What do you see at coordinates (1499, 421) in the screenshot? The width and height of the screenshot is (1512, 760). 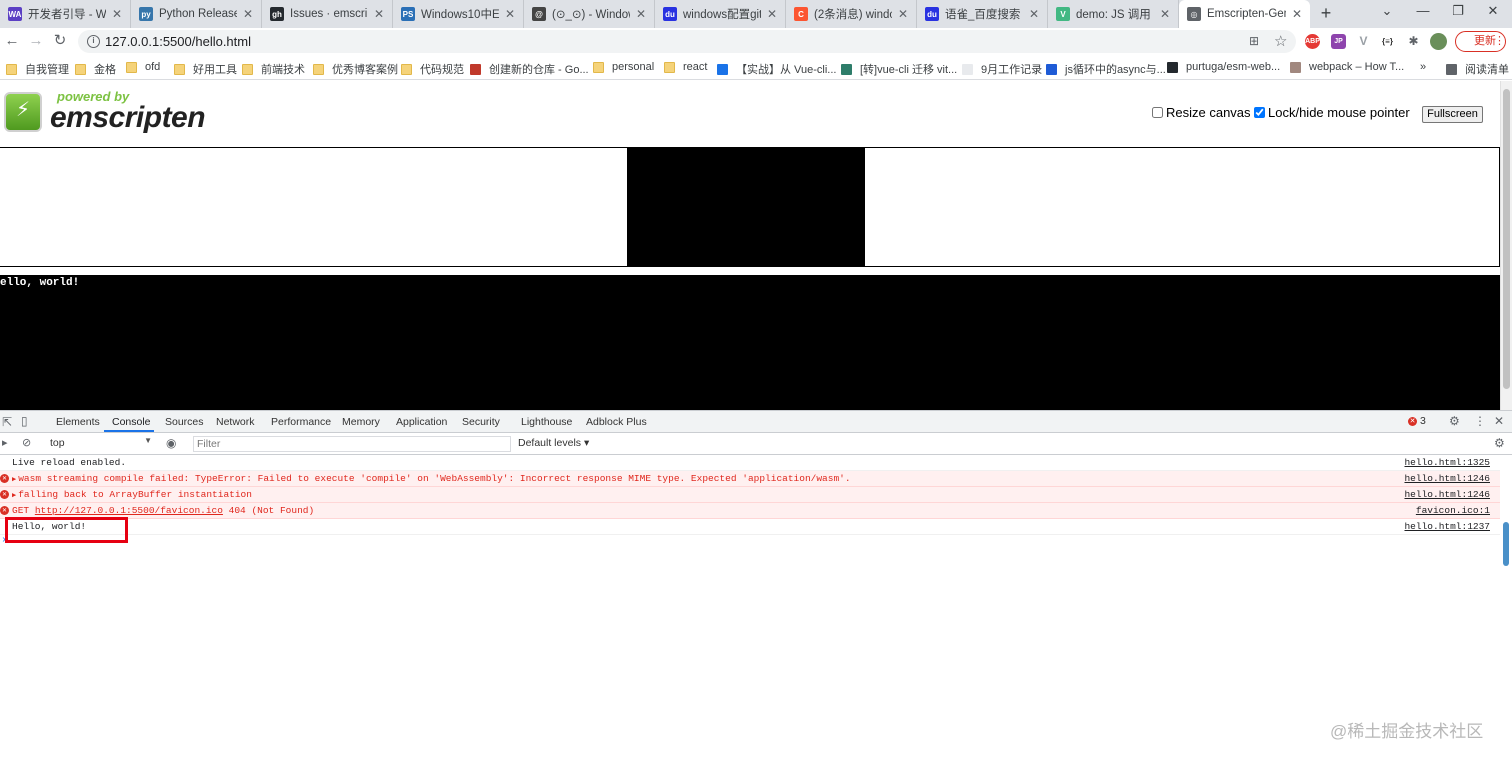 I see `close-devtools-icon: ✕` at bounding box center [1499, 421].